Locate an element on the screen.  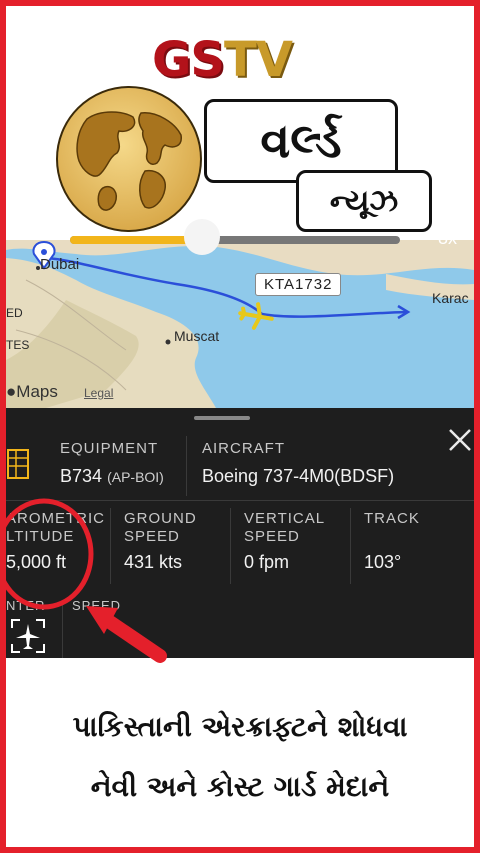
aircraft-label: AIRCRAFT is located at coordinates (243, 448).